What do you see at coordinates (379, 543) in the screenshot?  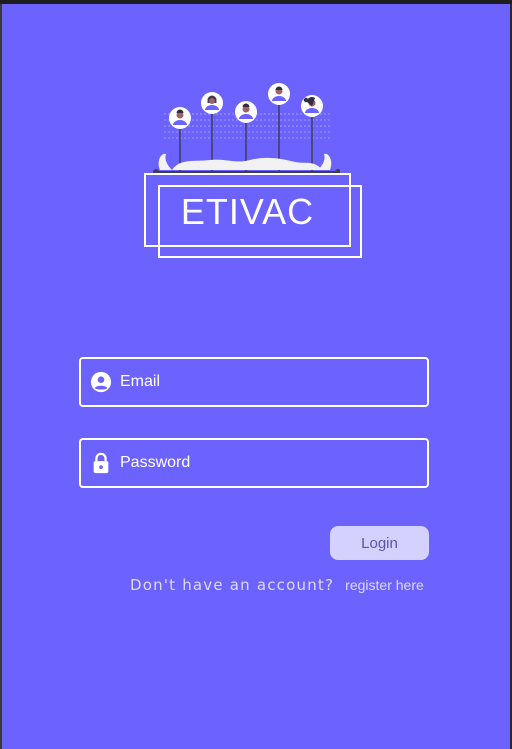 I see `login-button: Login` at bounding box center [379, 543].